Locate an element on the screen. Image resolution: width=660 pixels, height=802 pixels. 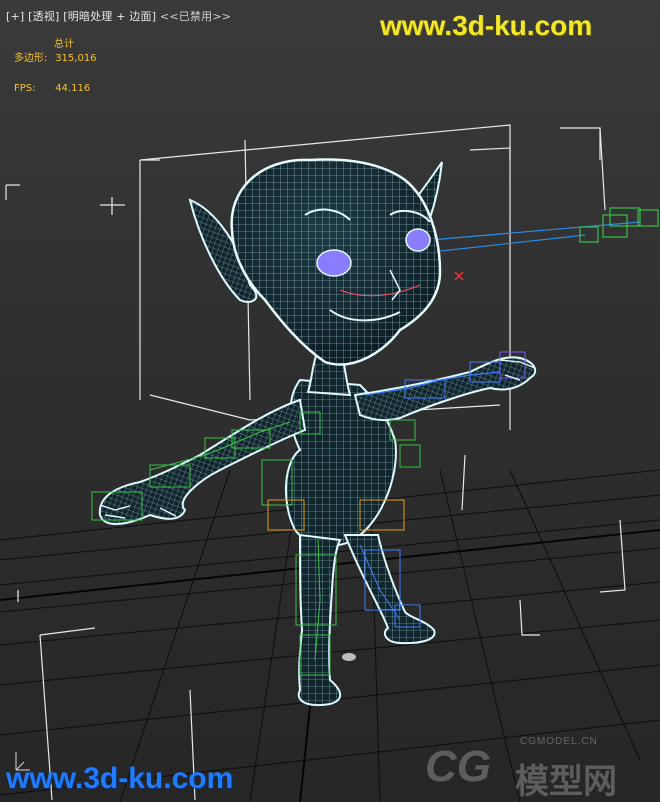
head-mesh is located at coordinates (326, 262).